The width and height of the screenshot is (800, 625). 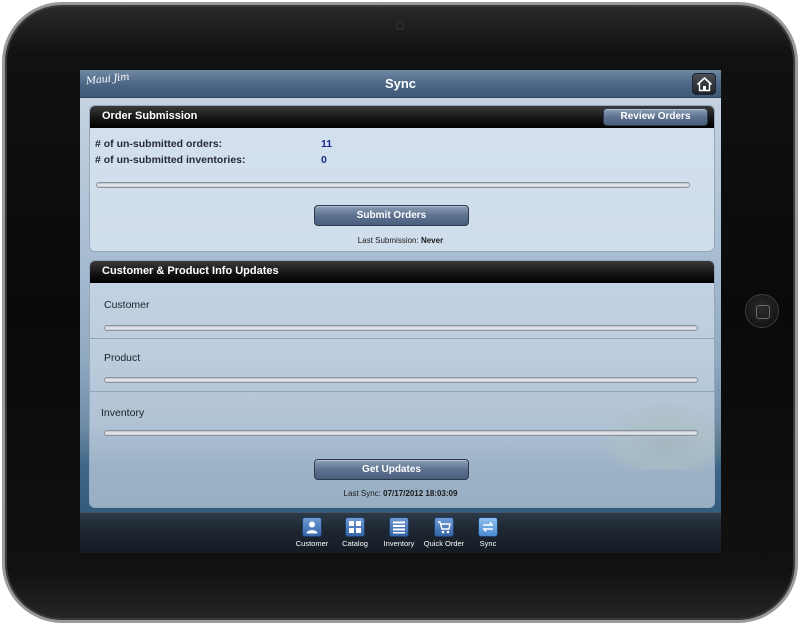 I want to click on get-updates-button: Get Updates, so click(x=391, y=469).